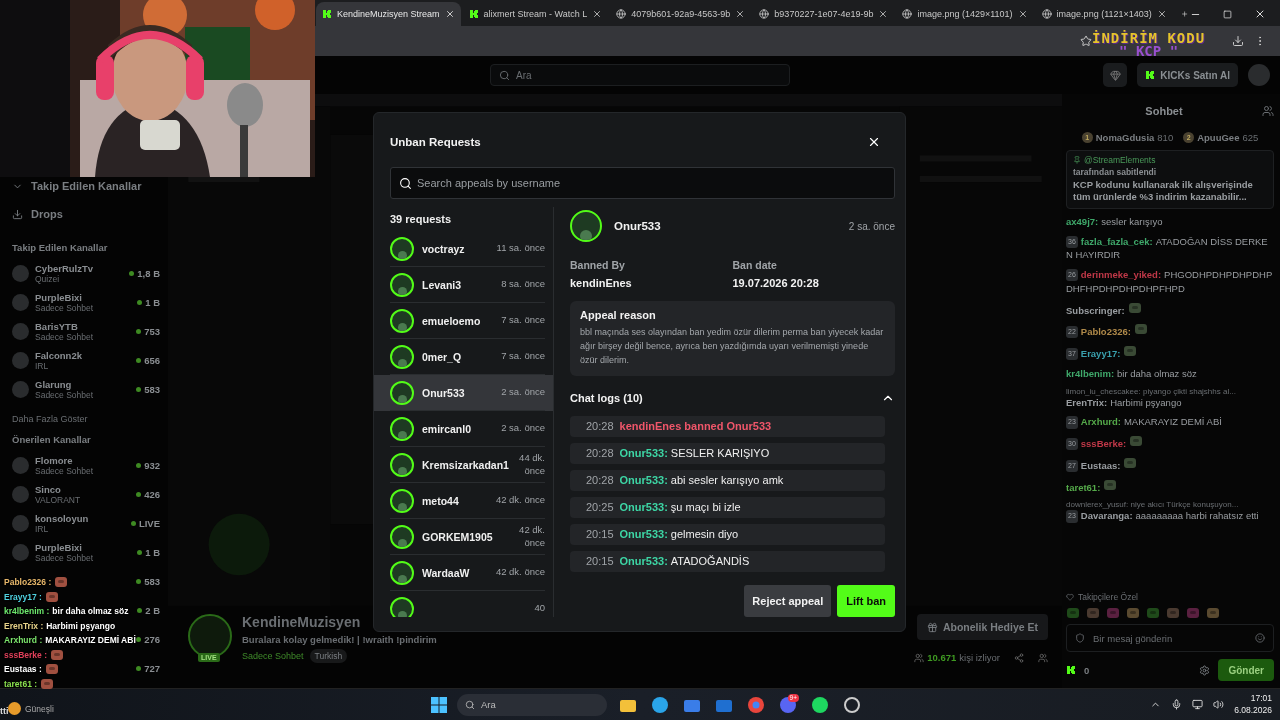 The width and height of the screenshot is (1280, 720). Describe the element at coordinates (388, 14) in the screenshot. I see `browser-tab: KendineMuzisyen Stream` at that location.